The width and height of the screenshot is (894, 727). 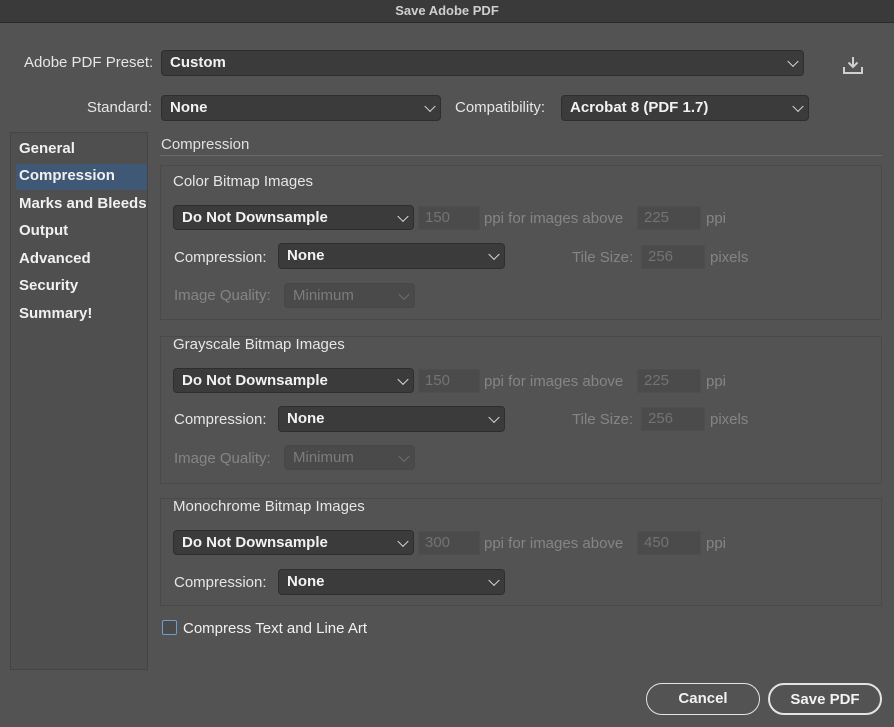 I want to click on mono-group-title: Monochrome Bitmap Images, so click(x=269, y=506).